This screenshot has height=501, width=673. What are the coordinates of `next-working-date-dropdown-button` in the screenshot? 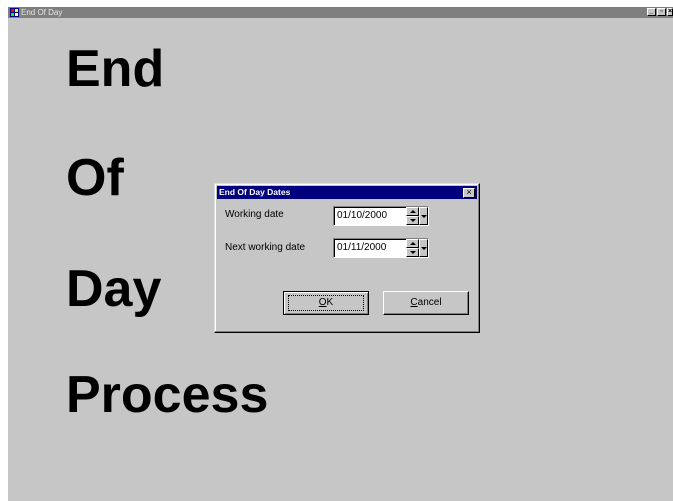 It's located at (423, 248).